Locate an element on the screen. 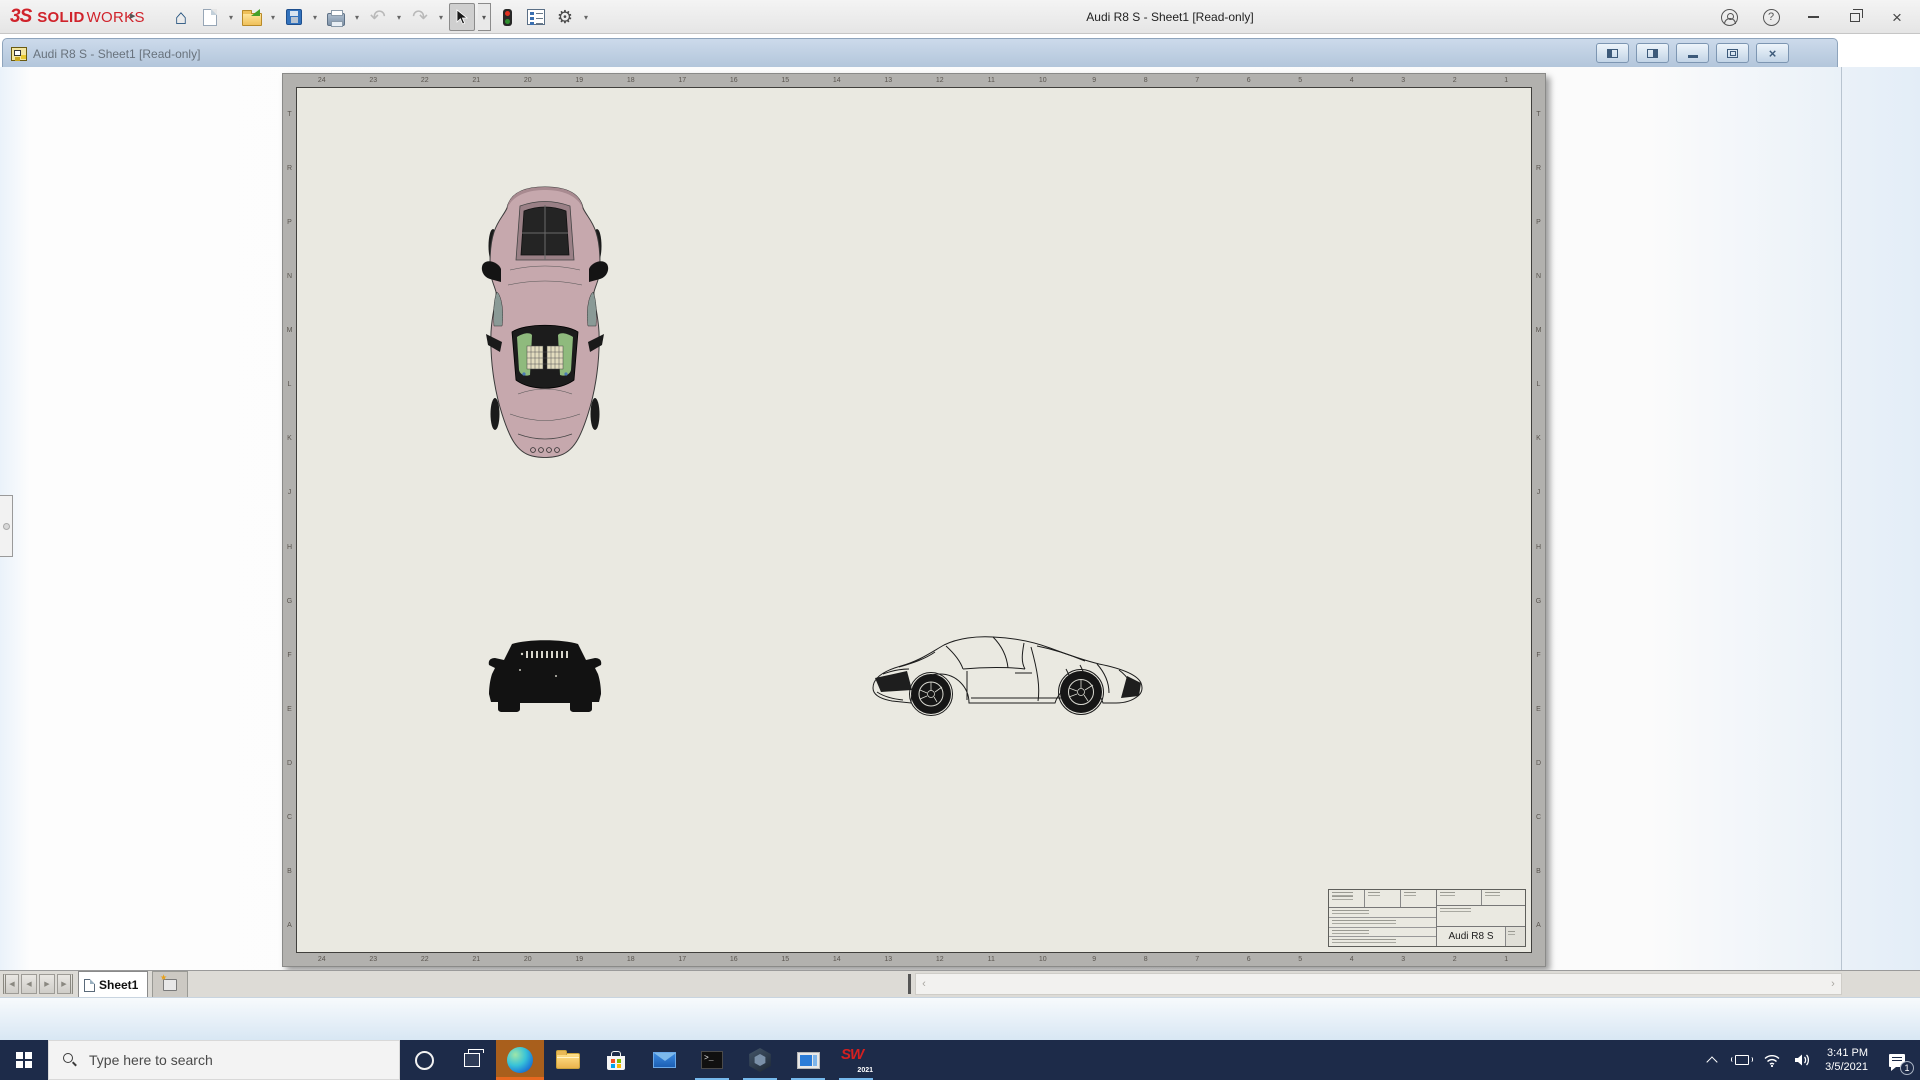 Image resolution: width=1920 pixels, height=1080 pixels. select-tool-button is located at coordinates (462, 17).